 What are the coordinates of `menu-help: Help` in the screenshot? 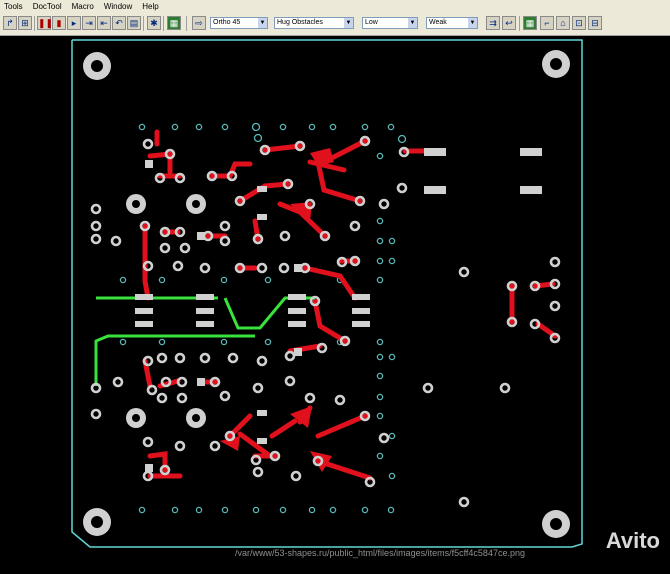 It's located at (151, 6).